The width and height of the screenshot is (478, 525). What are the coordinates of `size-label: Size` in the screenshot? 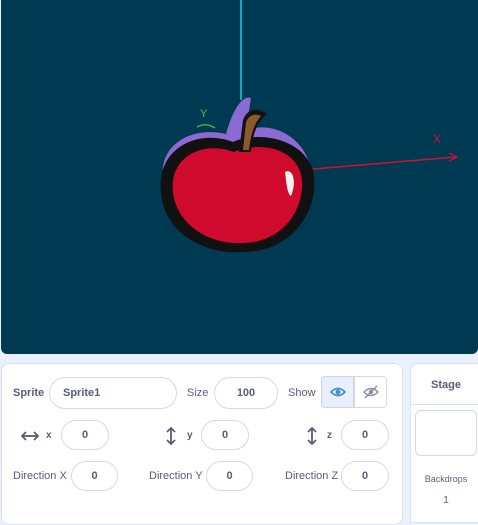 It's located at (198, 393).